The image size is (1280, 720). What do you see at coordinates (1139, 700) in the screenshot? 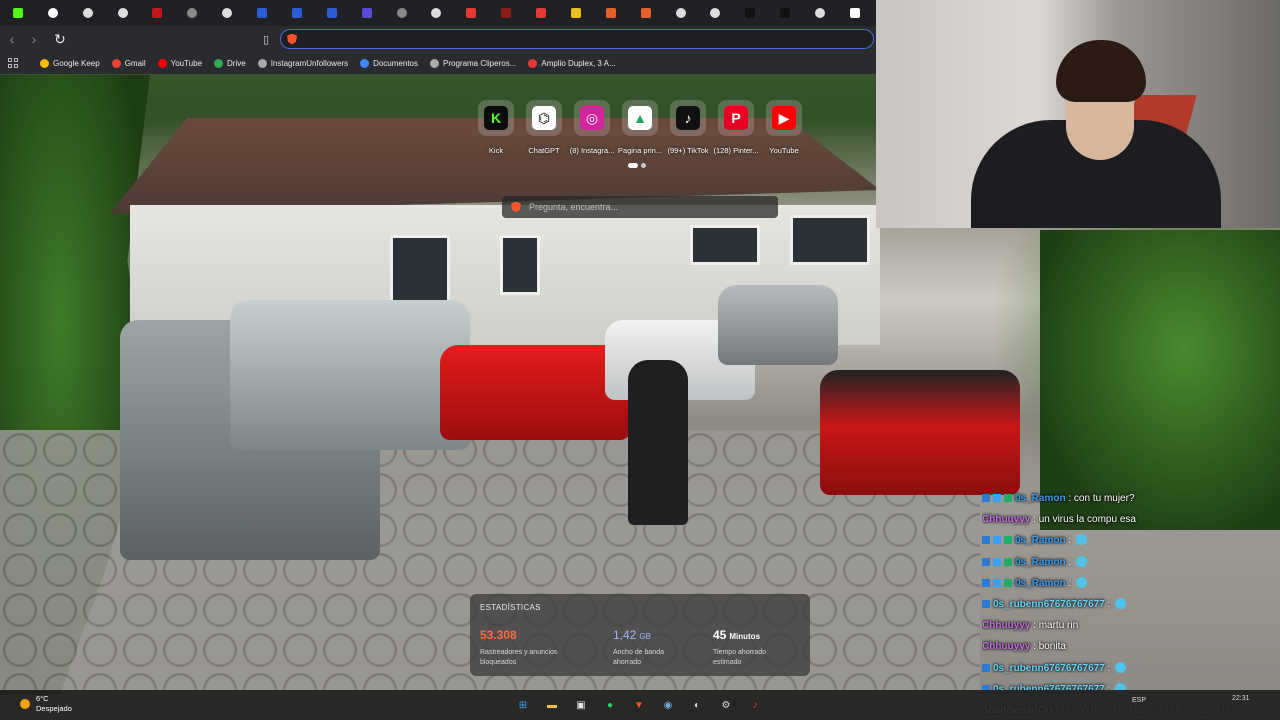
I see `language-indicator: ESP` at bounding box center [1139, 700].